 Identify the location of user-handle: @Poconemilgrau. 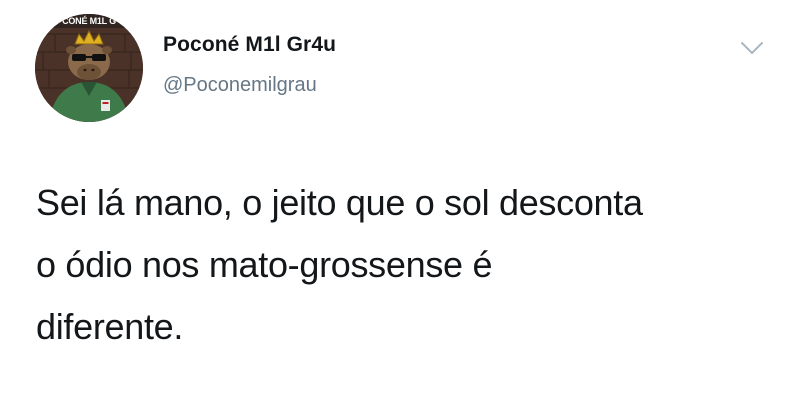
(240, 85).